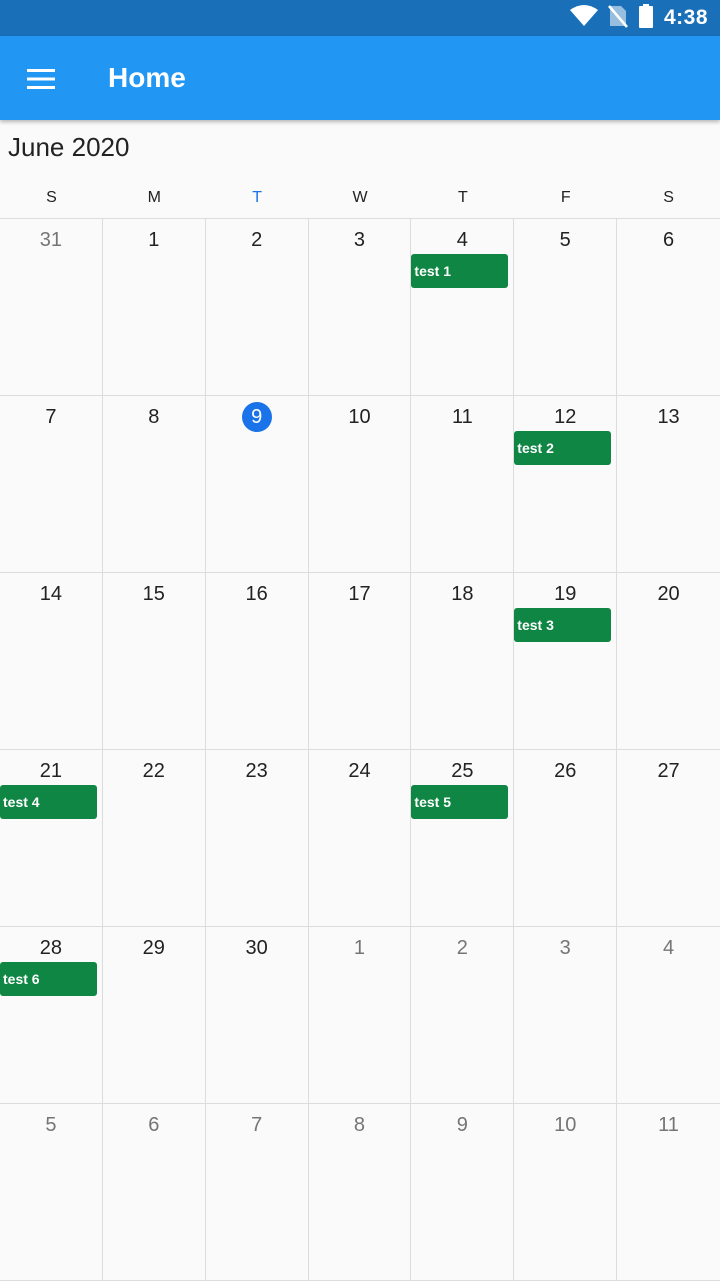 This screenshot has height=1281, width=720. I want to click on day-number: 26, so click(565, 771).